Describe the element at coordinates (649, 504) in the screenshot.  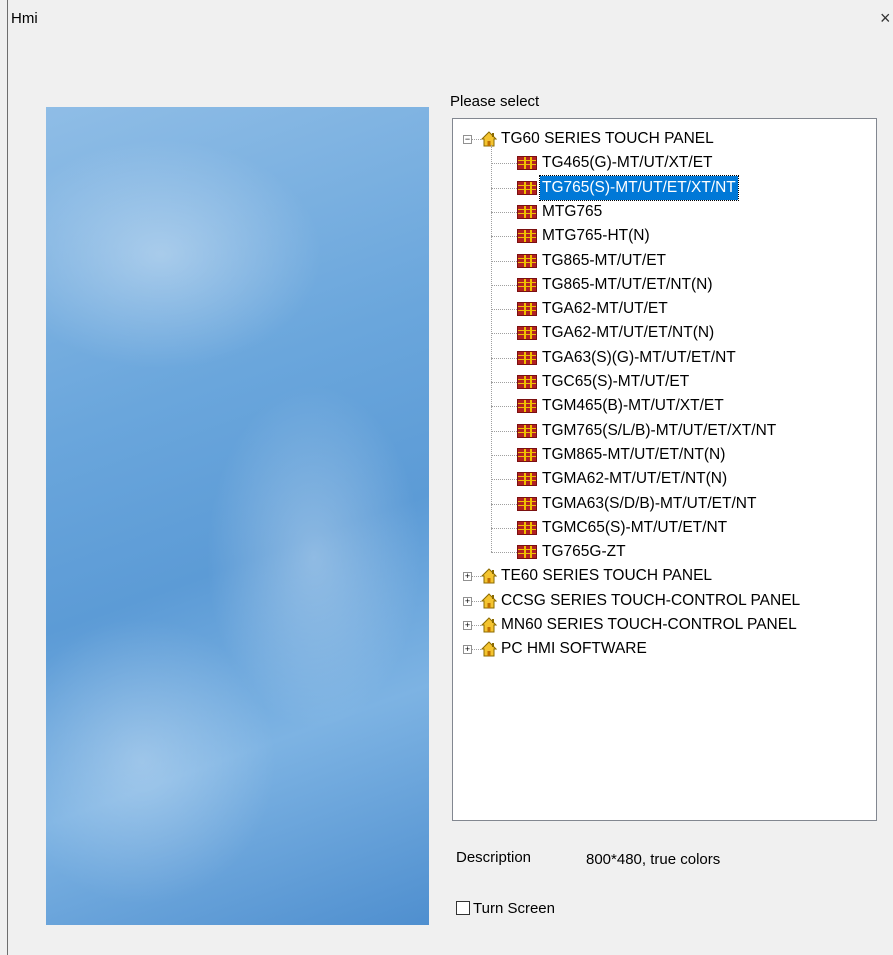
I see `tree-item-label: TGMA63(S/D/B)-MT/UT/ET/NT` at that location.